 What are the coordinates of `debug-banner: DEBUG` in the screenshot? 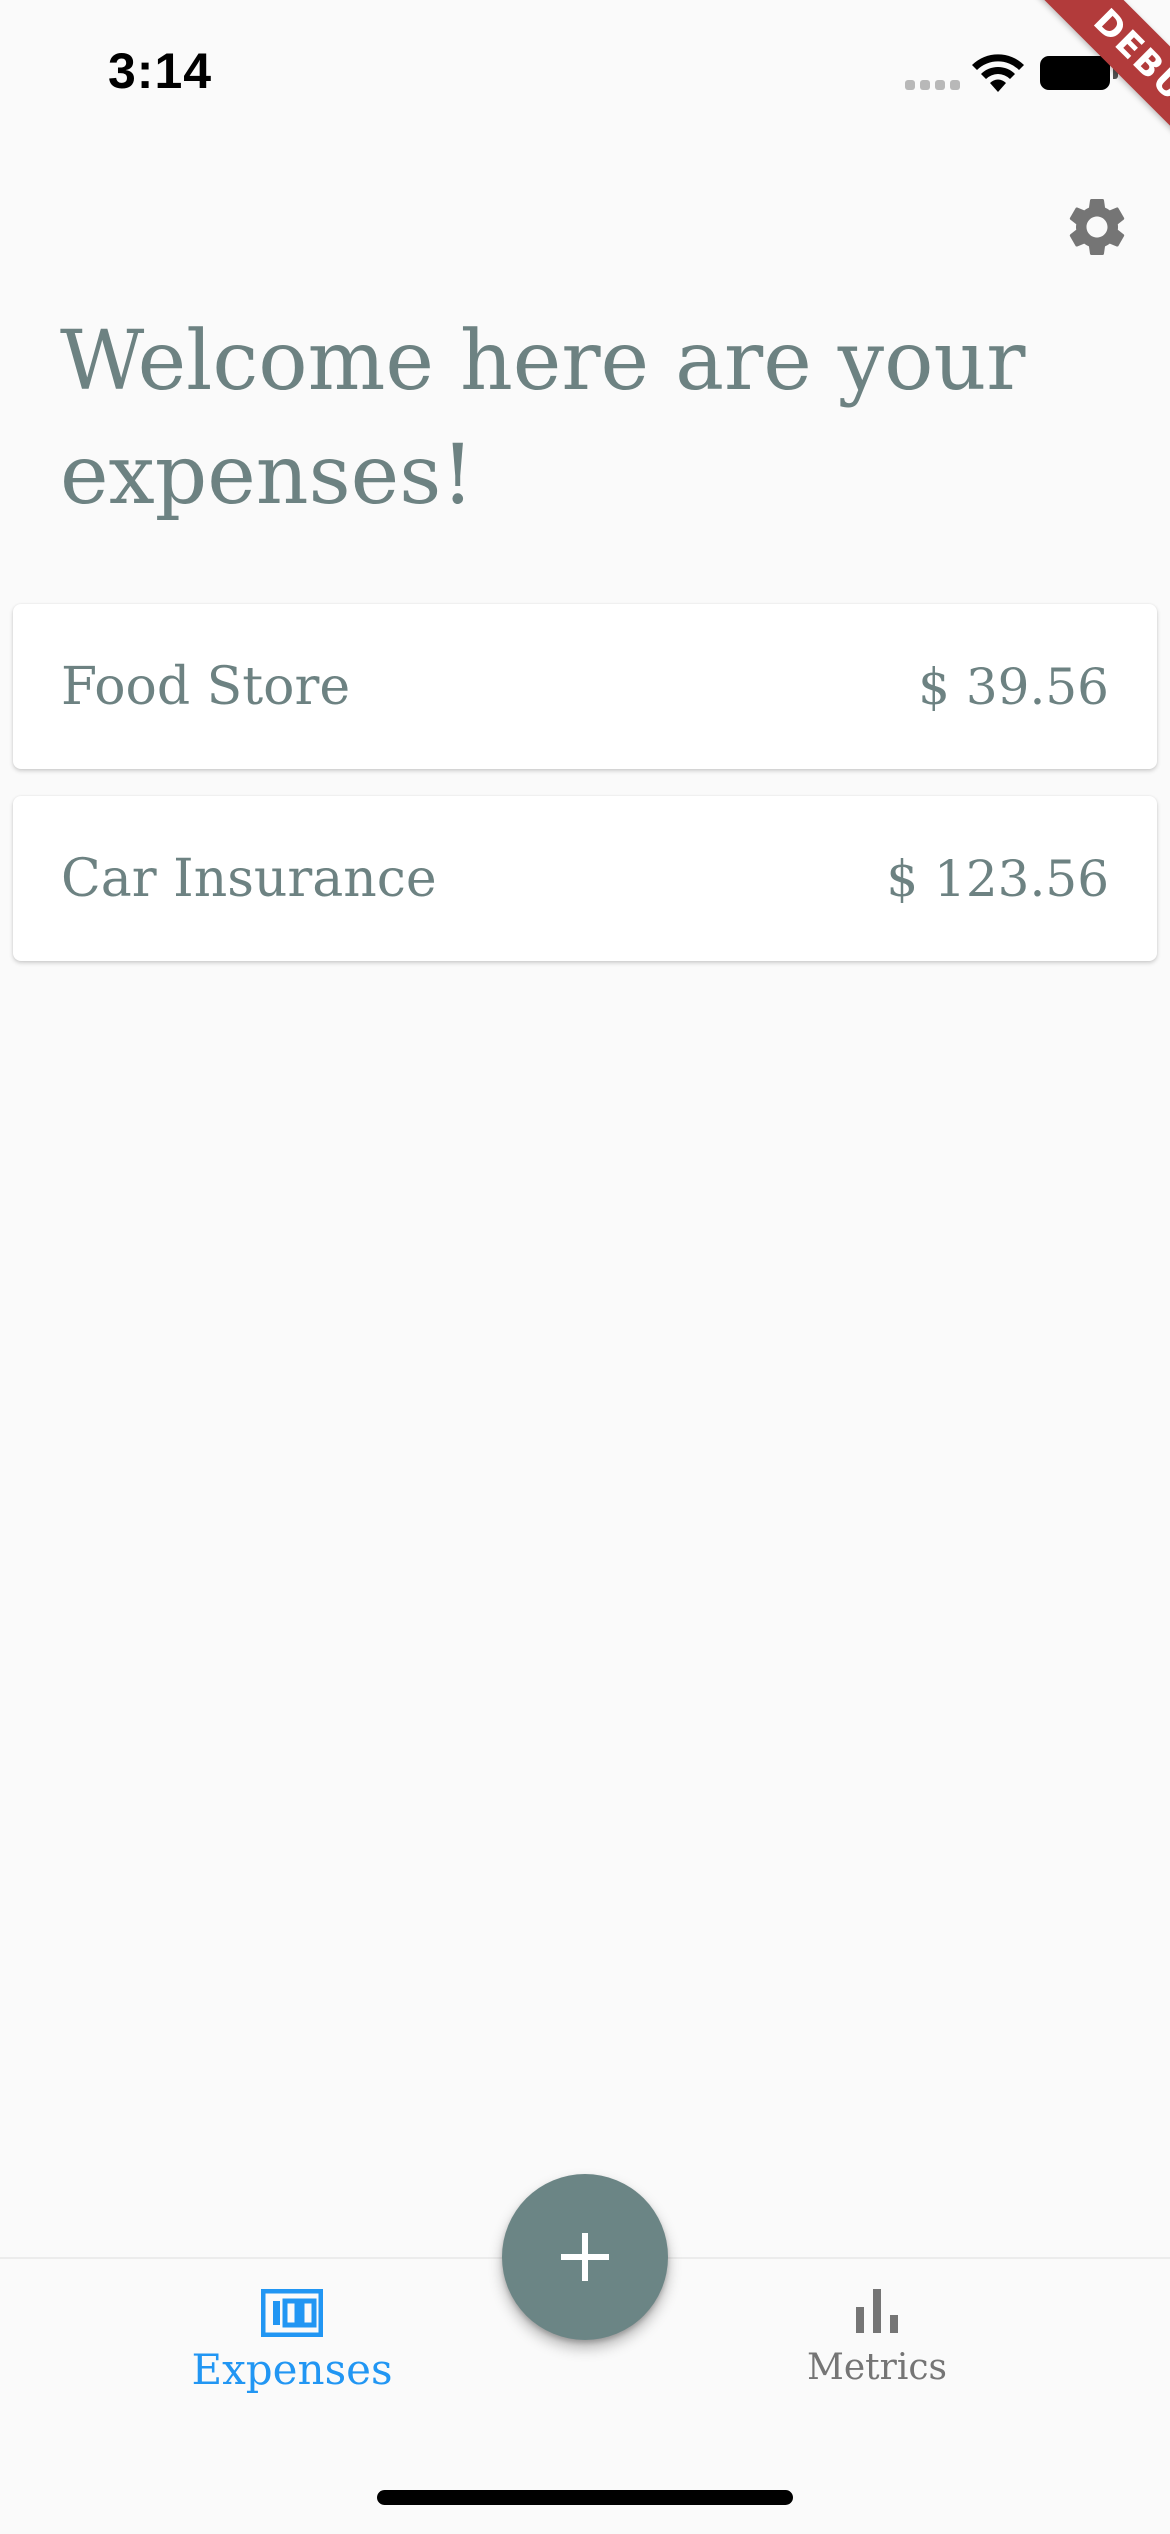 It's located at (1070, 100).